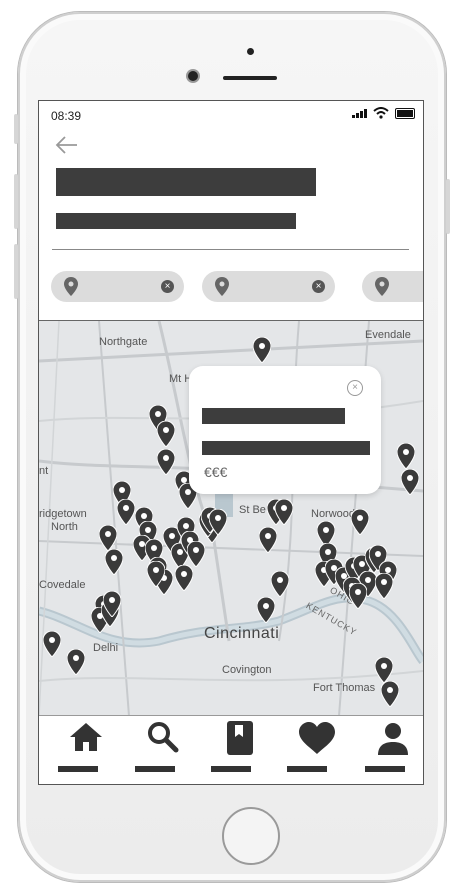  Describe the element at coordinates (16, 201) in the screenshot. I see `volume-up-button` at that location.